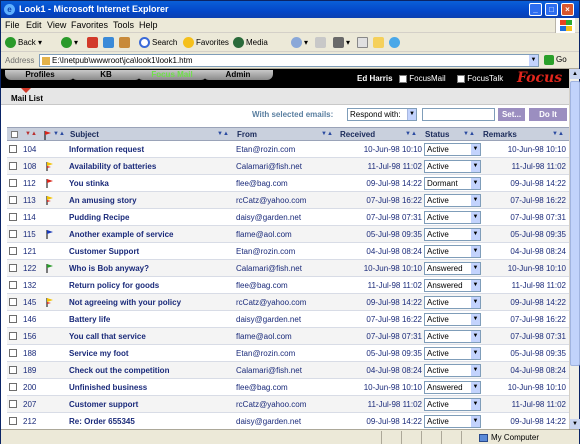 Image resolution: width=580 pixels, height=444 pixels. I want to click on row-subject-link: Re: Order 655345, so click(102, 421).